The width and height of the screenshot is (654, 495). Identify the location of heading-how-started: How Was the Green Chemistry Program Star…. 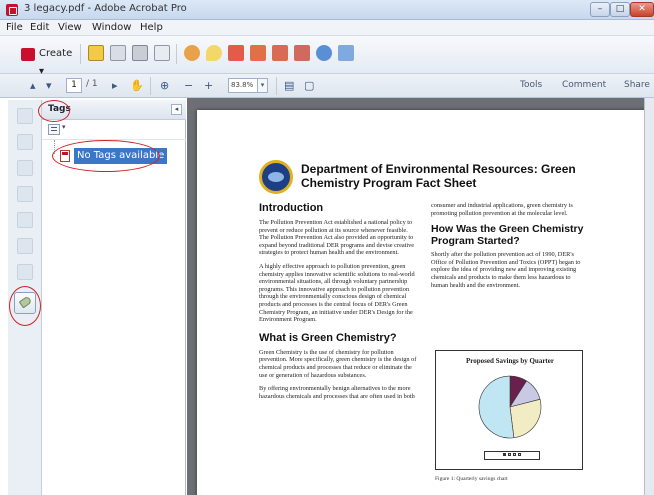
(507, 235).